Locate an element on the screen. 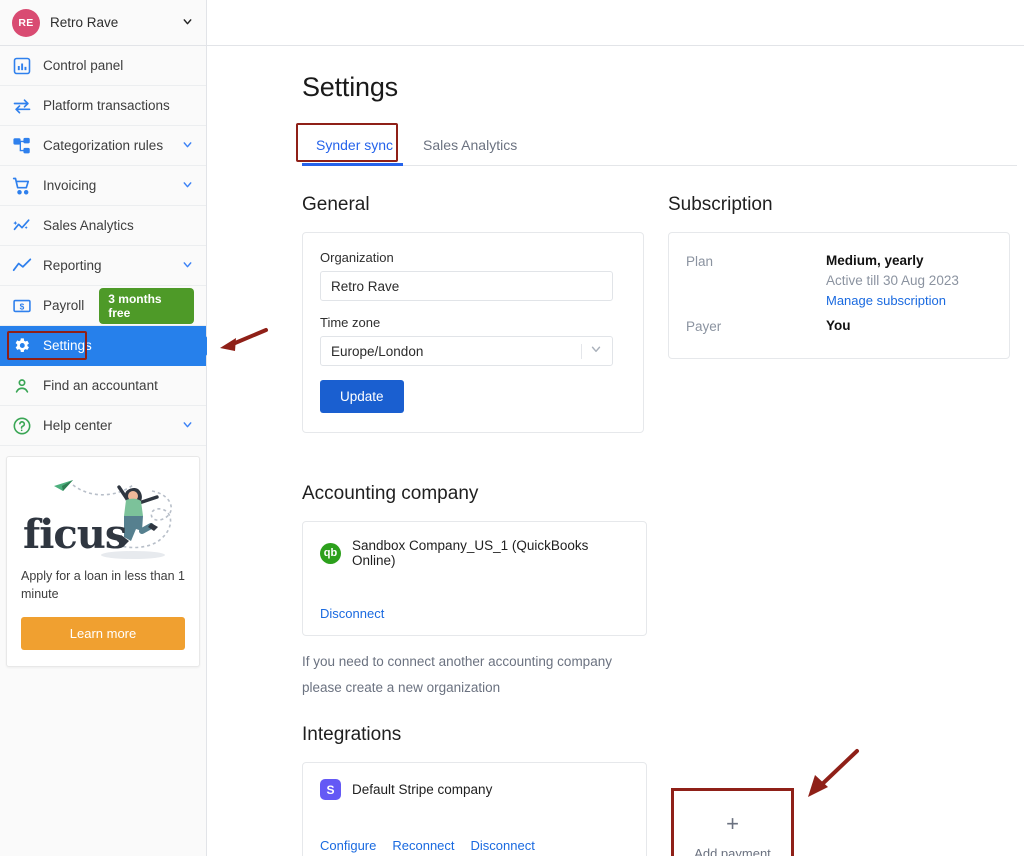 The width and height of the screenshot is (1024, 856). organization-label: Organization is located at coordinates (357, 257).